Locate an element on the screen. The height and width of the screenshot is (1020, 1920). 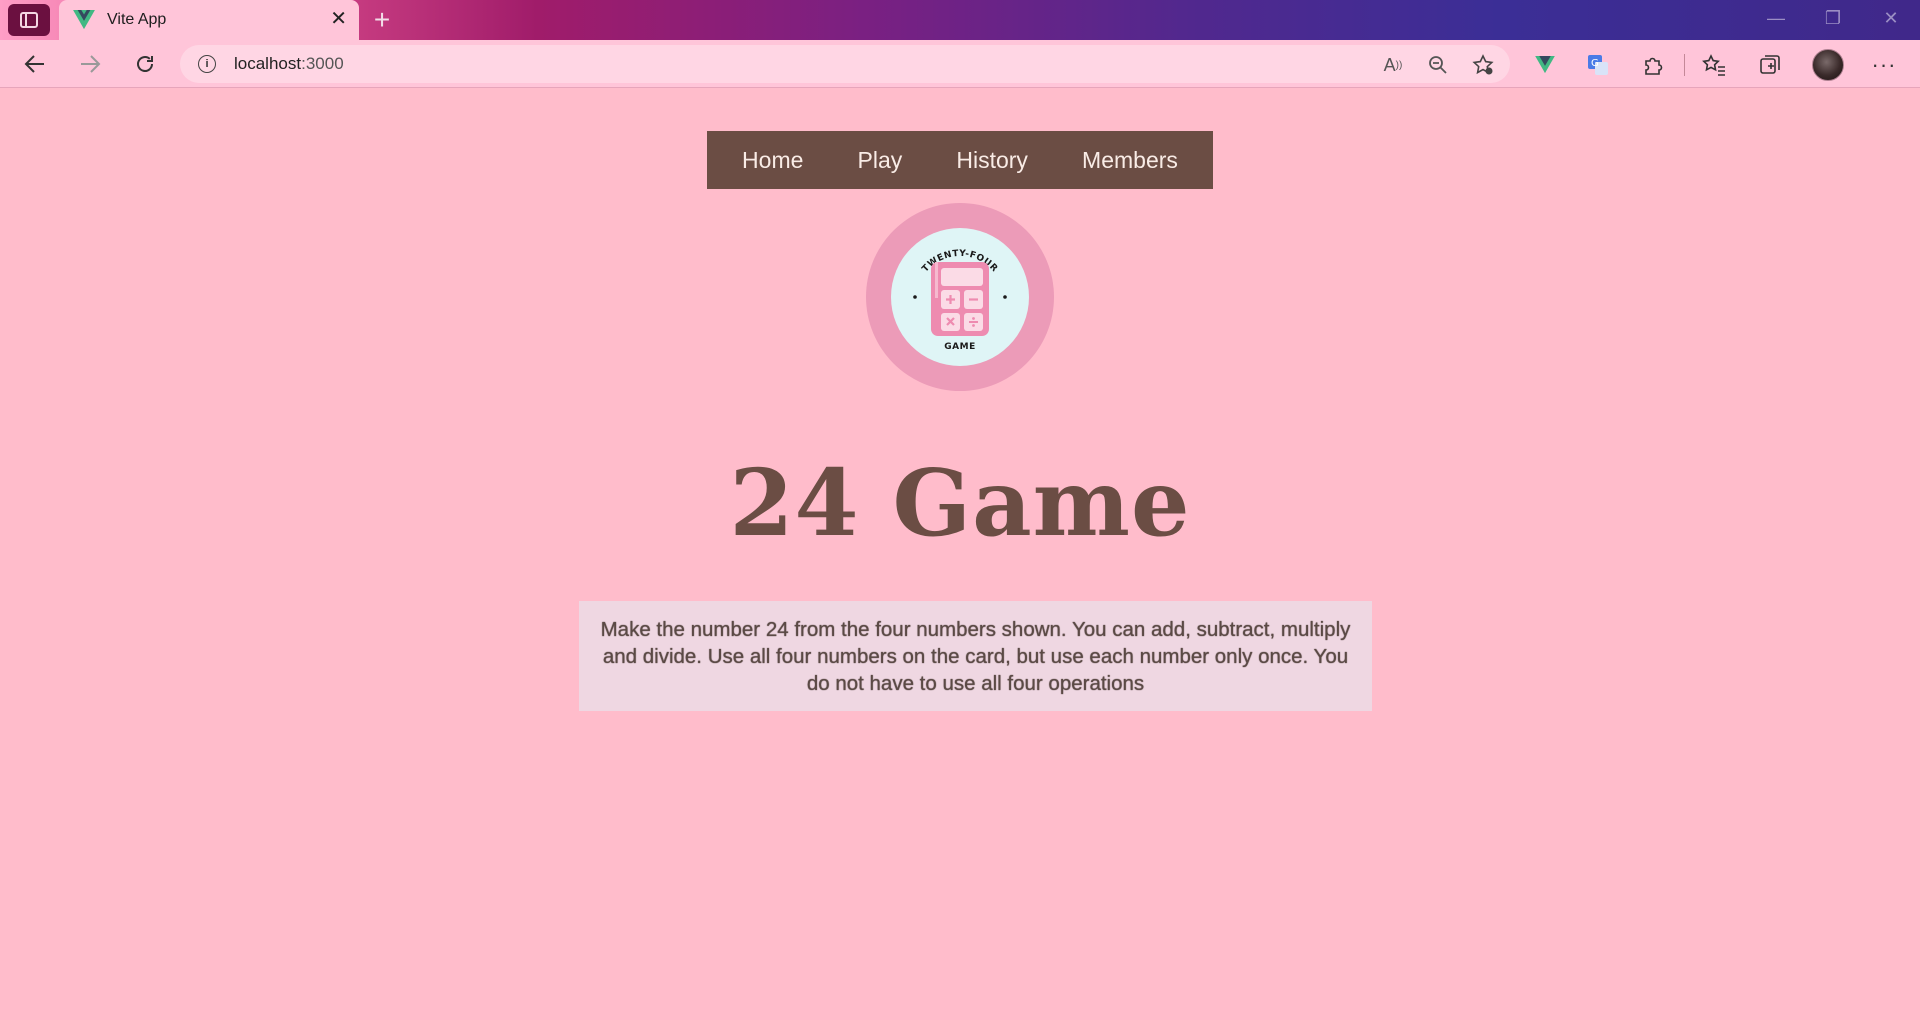
forward-button is located at coordinates (90, 64).